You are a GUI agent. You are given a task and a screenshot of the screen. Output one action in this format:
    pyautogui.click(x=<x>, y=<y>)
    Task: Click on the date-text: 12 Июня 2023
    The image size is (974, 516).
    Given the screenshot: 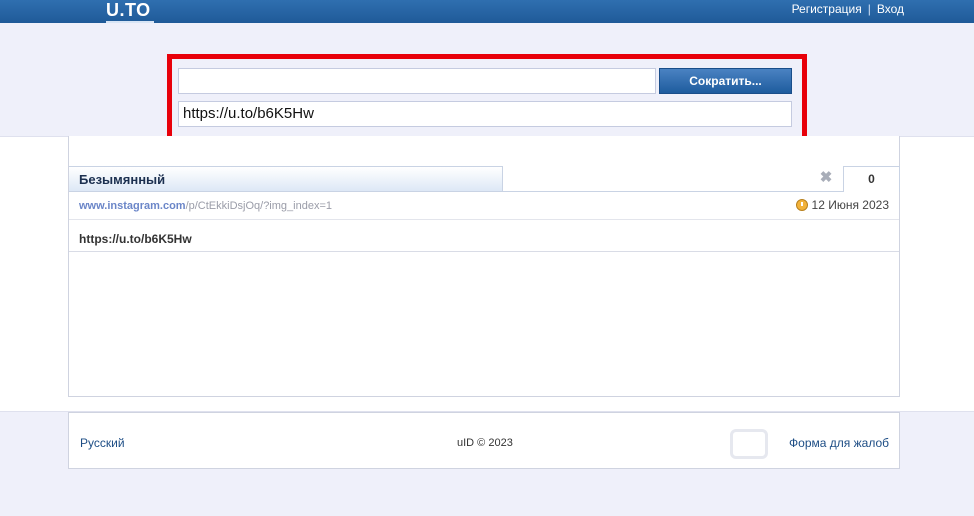 What is the action you would take?
    pyautogui.click(x=850, y=205)
    